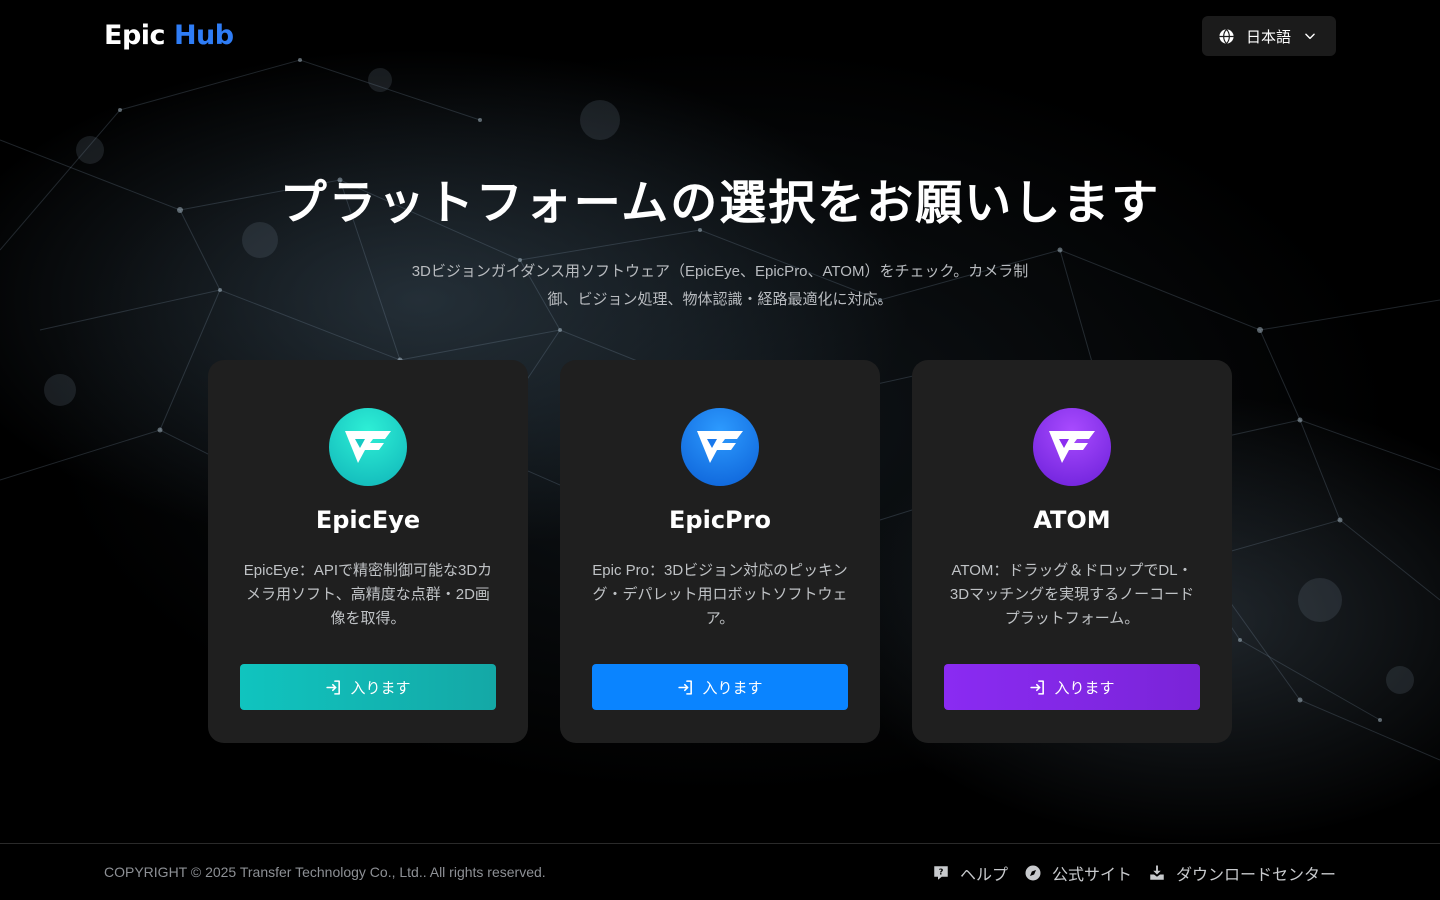  I want to click on download-center-link: ダウンロードセンター, so click(1242, 873).